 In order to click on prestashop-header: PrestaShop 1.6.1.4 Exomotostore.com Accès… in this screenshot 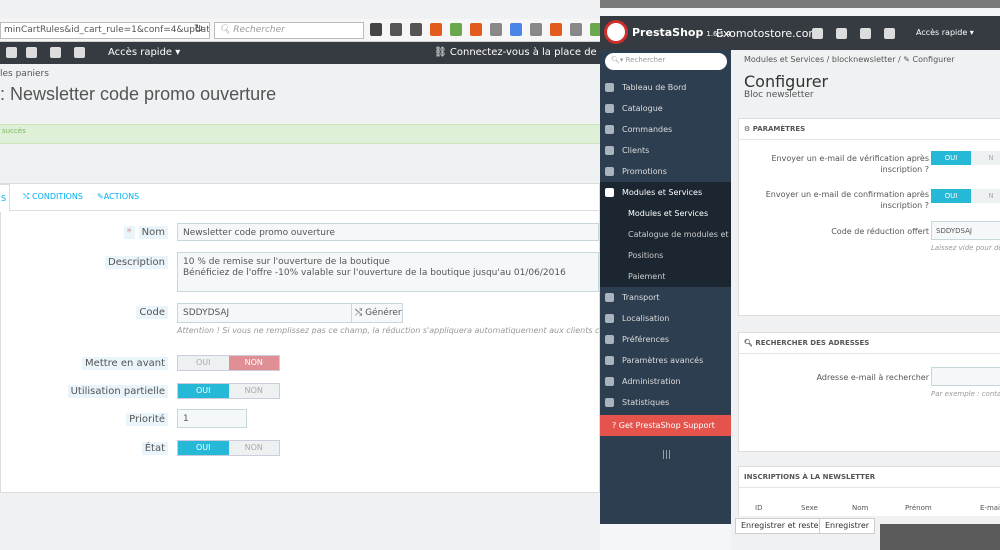, I will do `click(800, 33)`.